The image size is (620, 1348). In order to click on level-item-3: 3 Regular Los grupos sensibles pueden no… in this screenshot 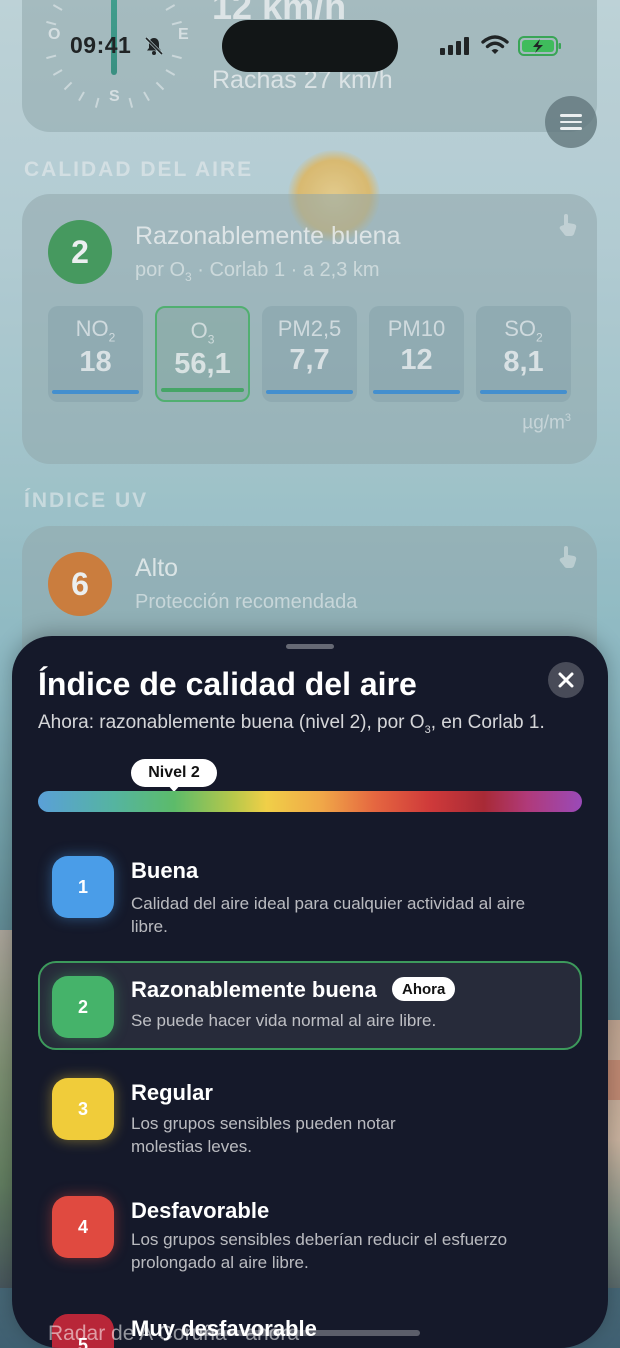, I will do `click(310, 1116)`.